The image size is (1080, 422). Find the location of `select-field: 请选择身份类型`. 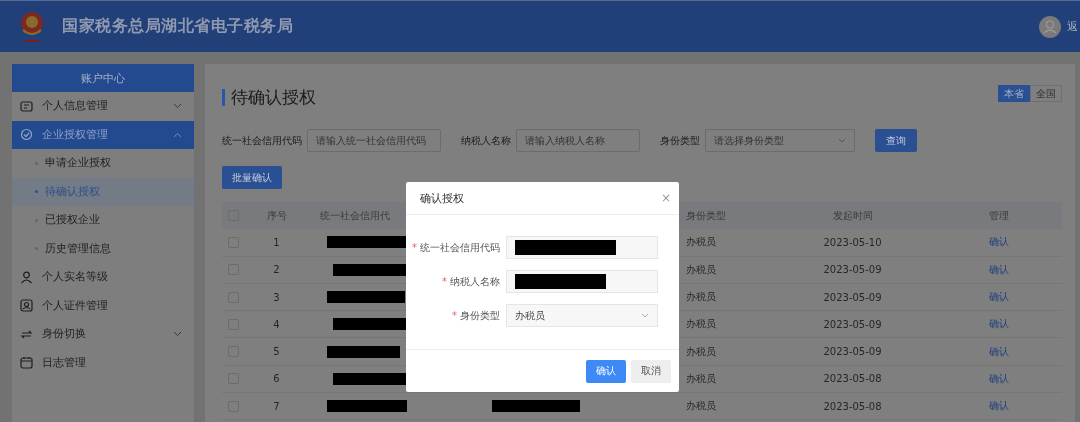

select-field: 请选择身份类型 is located at coordinates (780, 140).